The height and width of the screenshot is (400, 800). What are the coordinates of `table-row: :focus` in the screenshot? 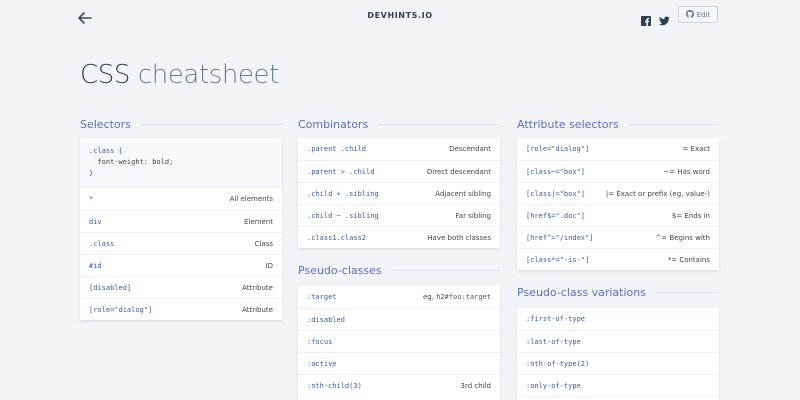 It's located at (399, 341).